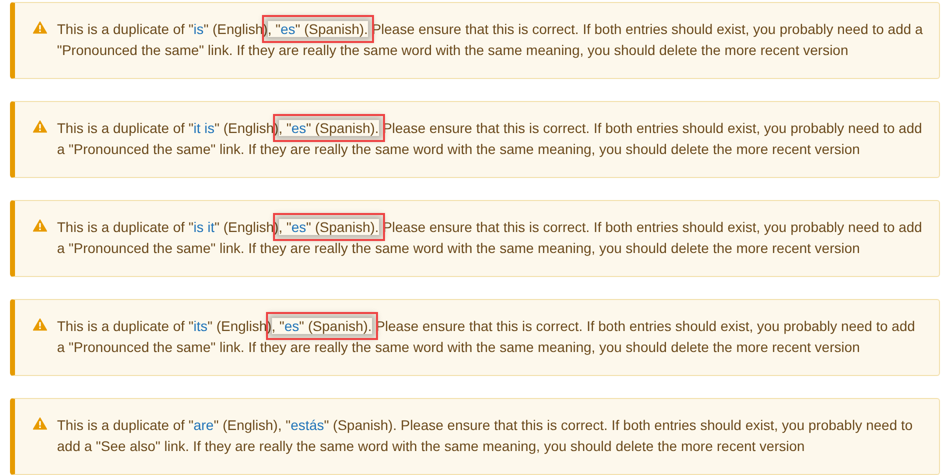 The width and height of the screenshot is (950, 475). What do you see at coordinates (485, 436) in the screenshot?
I see `alert-message: This is a duplicate of "are" (English), "estás" (Spanish). Please ensure that this is correct. If both entries should exist, you probably need to add a "See also" link. If they are really the same word with the same meaning, you should delete the more recent version` at bounding box center [485, 436].